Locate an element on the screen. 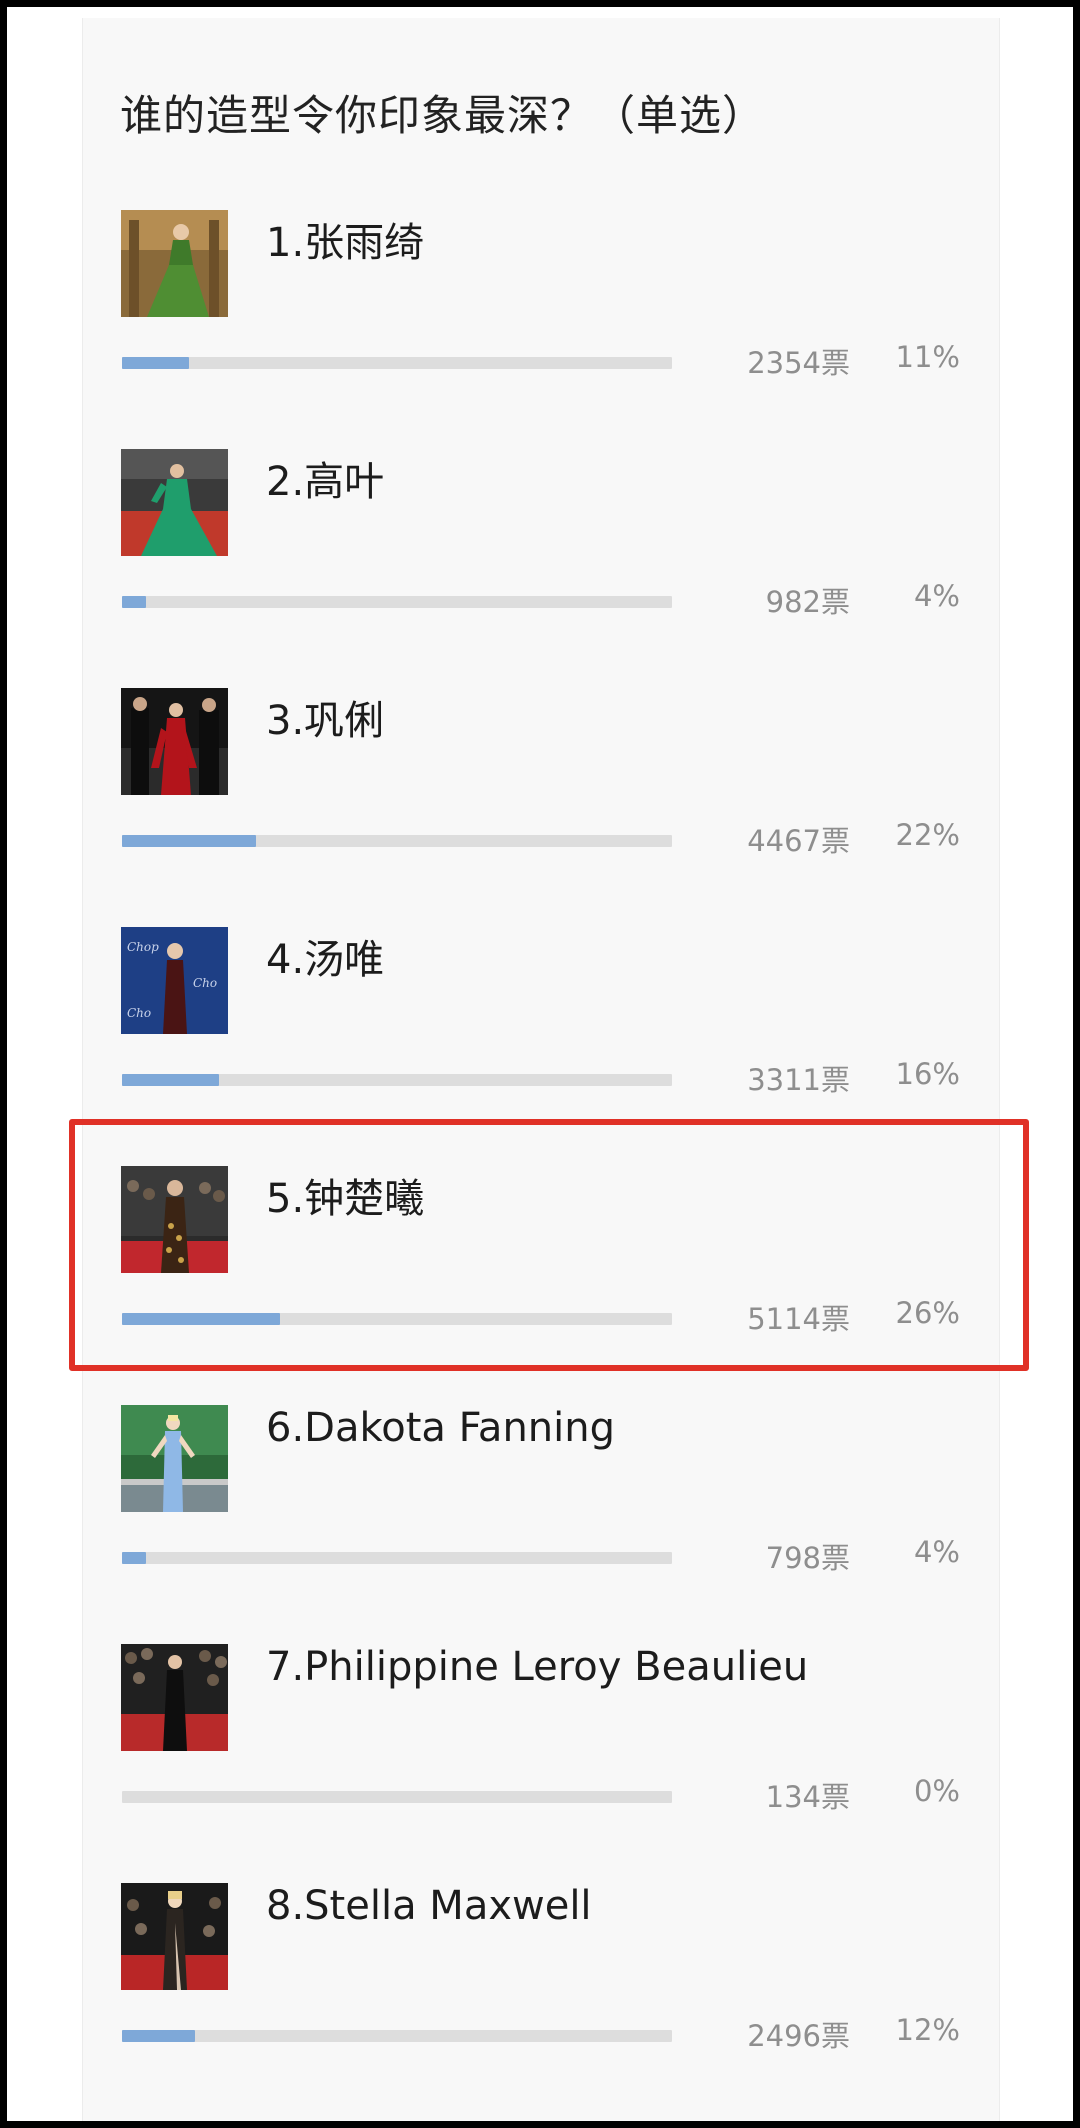  poll-option: 5.钟楚曦 5114票 26% is located at coordinates (540, 1286).